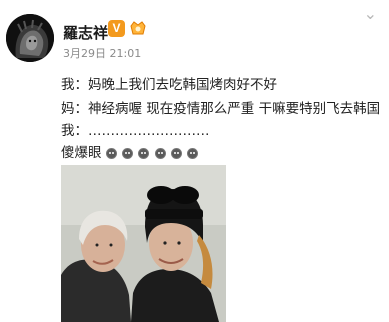 The height and width of the screenshot is (322, 389). Describe the element at coordinates (81, 153) in the screenshot. I see `post-text-line-4-label: 傻爆眼` at that location.